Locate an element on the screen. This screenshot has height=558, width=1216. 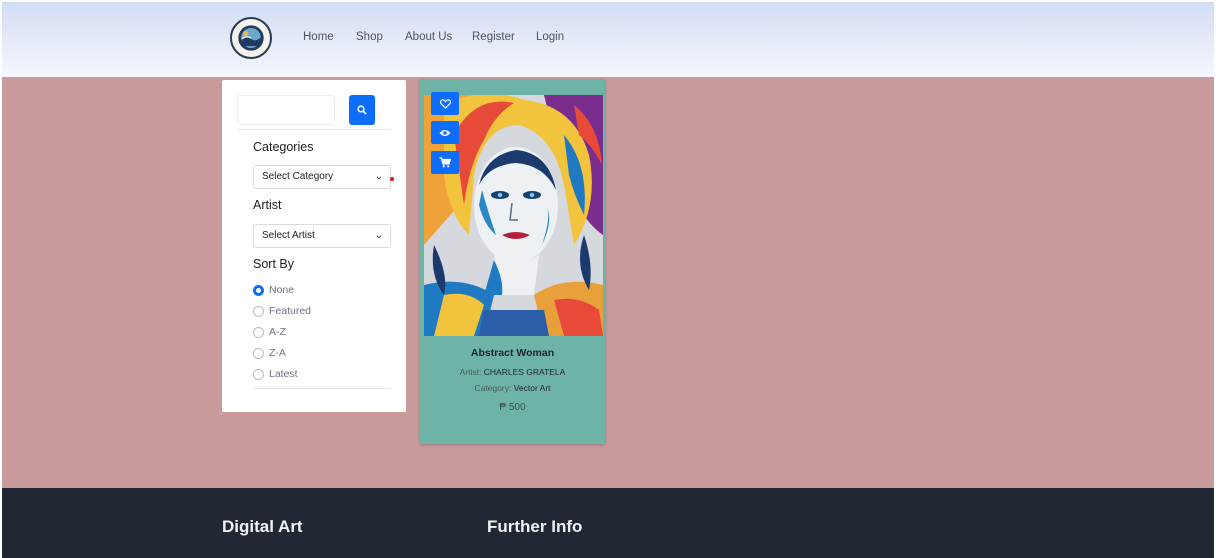
product-category: Category: Vector Art is located at coordinates (512, 388).